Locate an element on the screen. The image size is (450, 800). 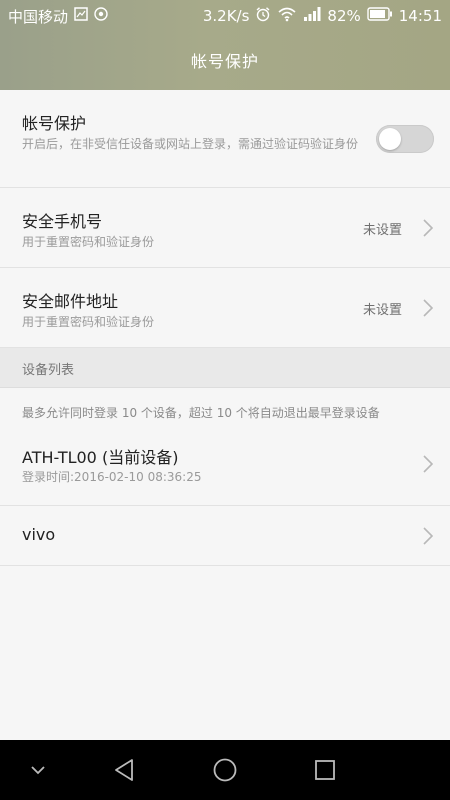
device-list-title: 设备列表 is located at coordinates (48, 370).